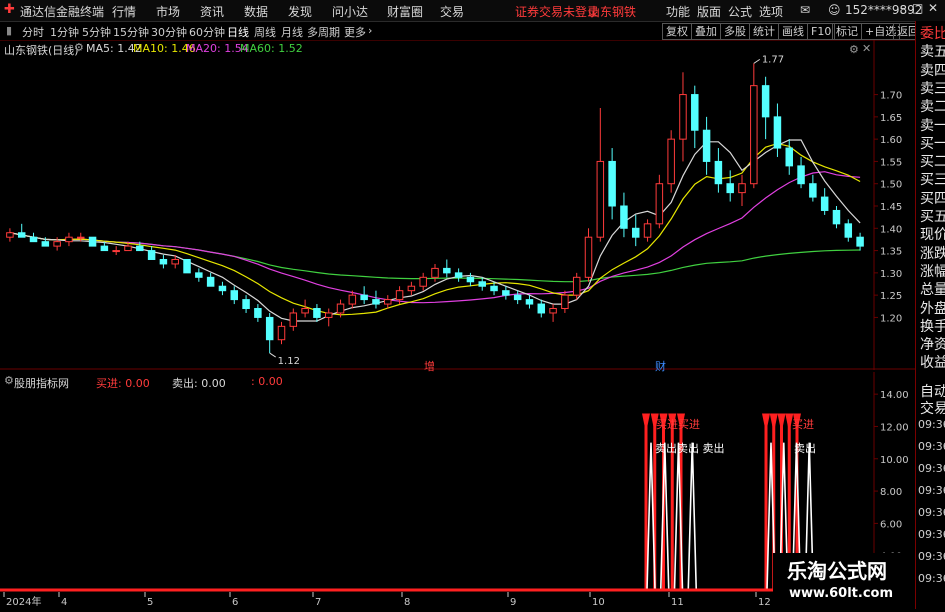  What do you see at coordinates (847, 31) in the screenshot?
I see `mark-button: 标记` at bounding box center [847, 31].